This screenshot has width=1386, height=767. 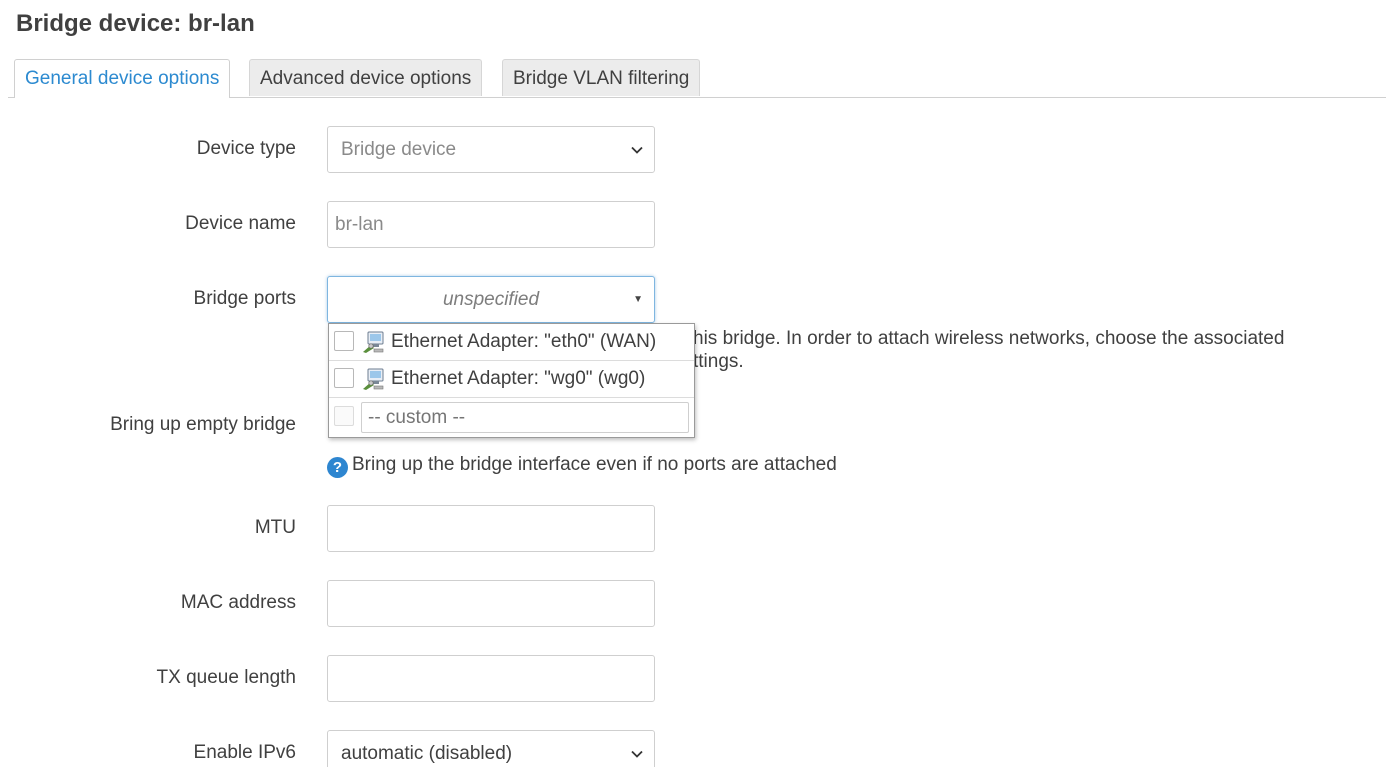 I want to click on tx-queue-length-label: TX queue length, so click(x=226, y=677).